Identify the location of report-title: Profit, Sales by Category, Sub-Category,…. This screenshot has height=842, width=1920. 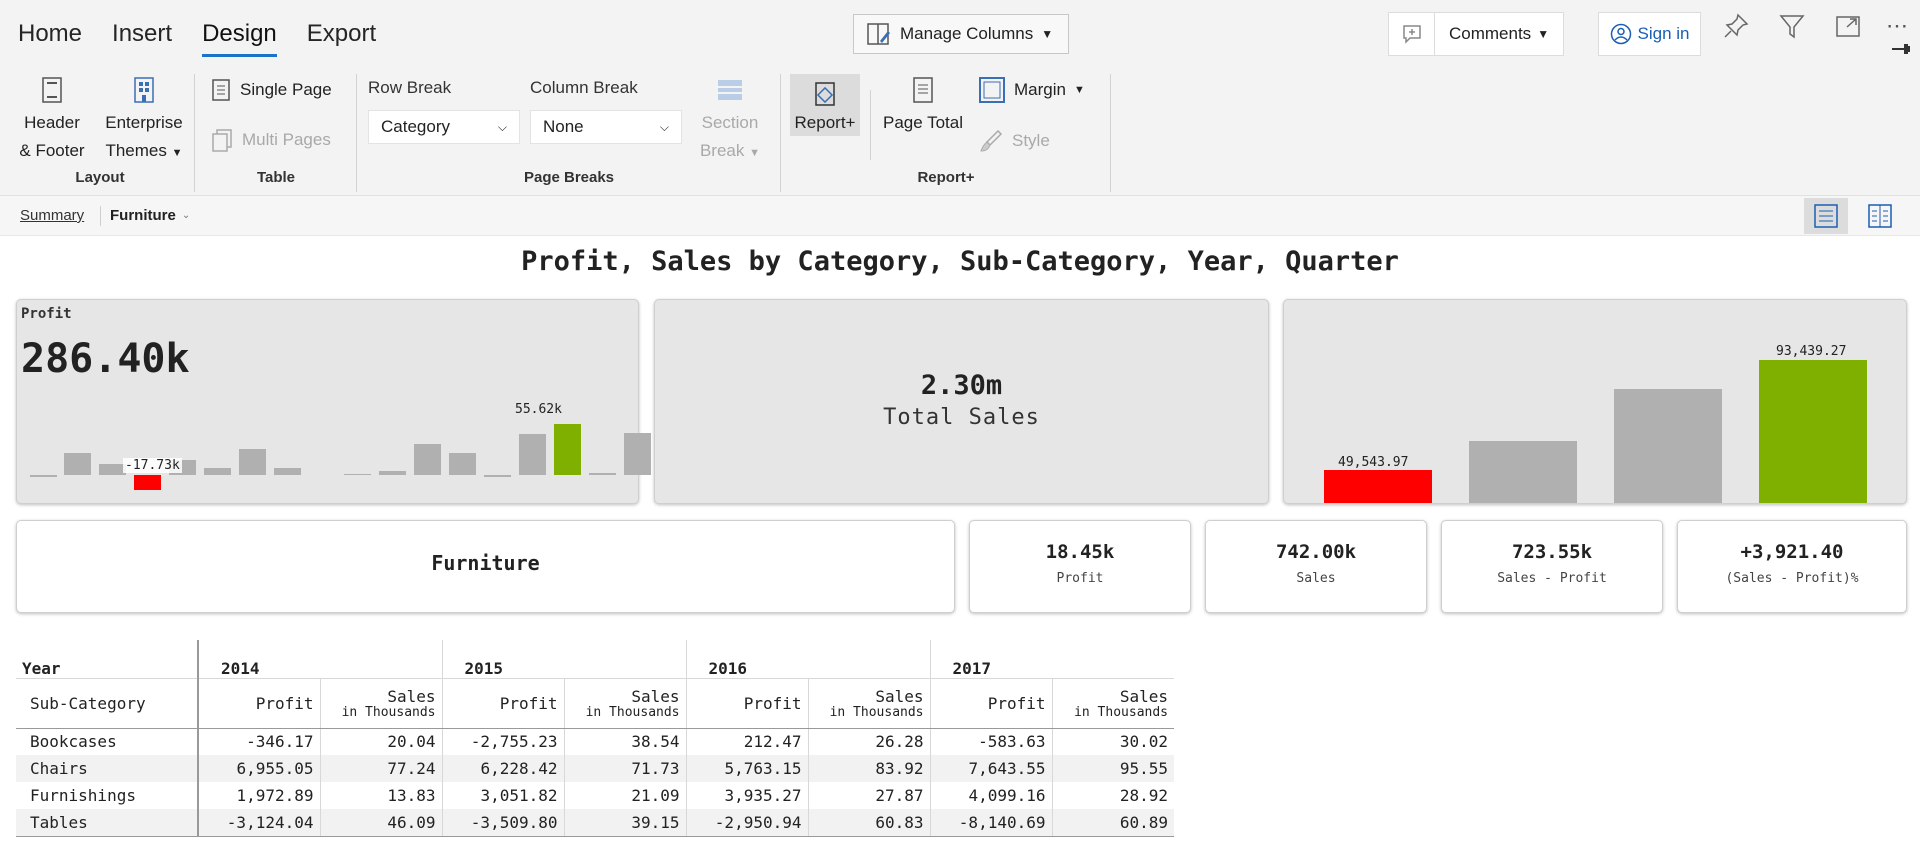
(960, 261).